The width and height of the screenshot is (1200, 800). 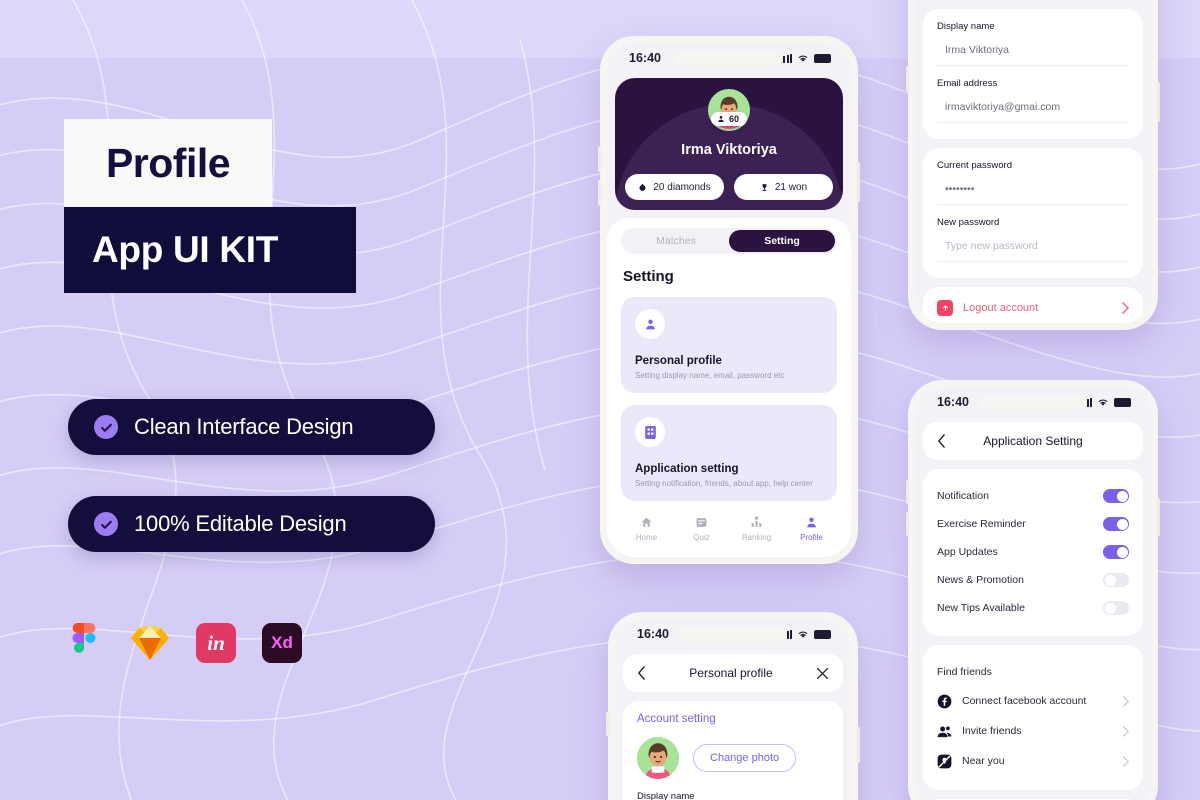 What do you see at coordinates (721, 119) in the screenshot?
I see `person-badge-icon` at bounding box center [721, 119].